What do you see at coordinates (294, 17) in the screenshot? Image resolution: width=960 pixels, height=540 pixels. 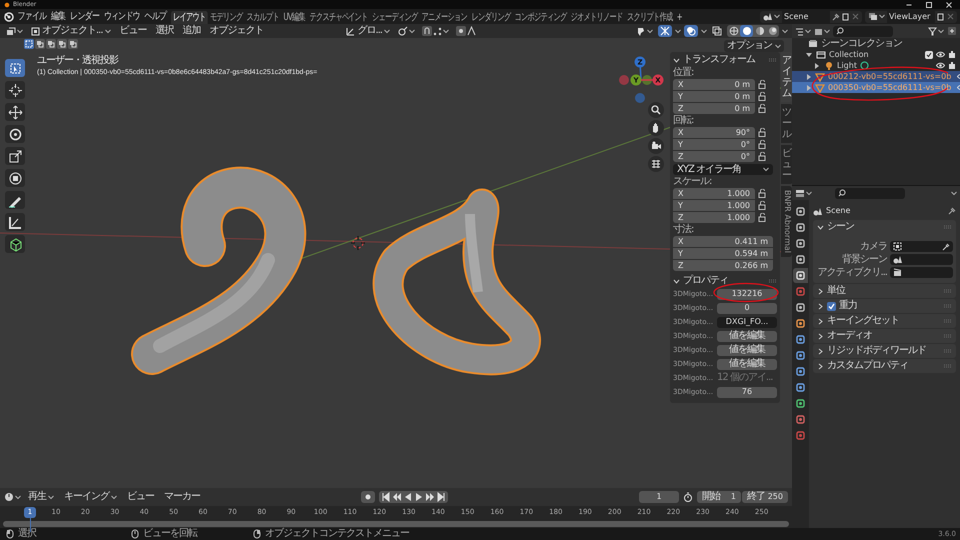 I see `workspace-tab: UV編集` at bounding box center [294, 17].